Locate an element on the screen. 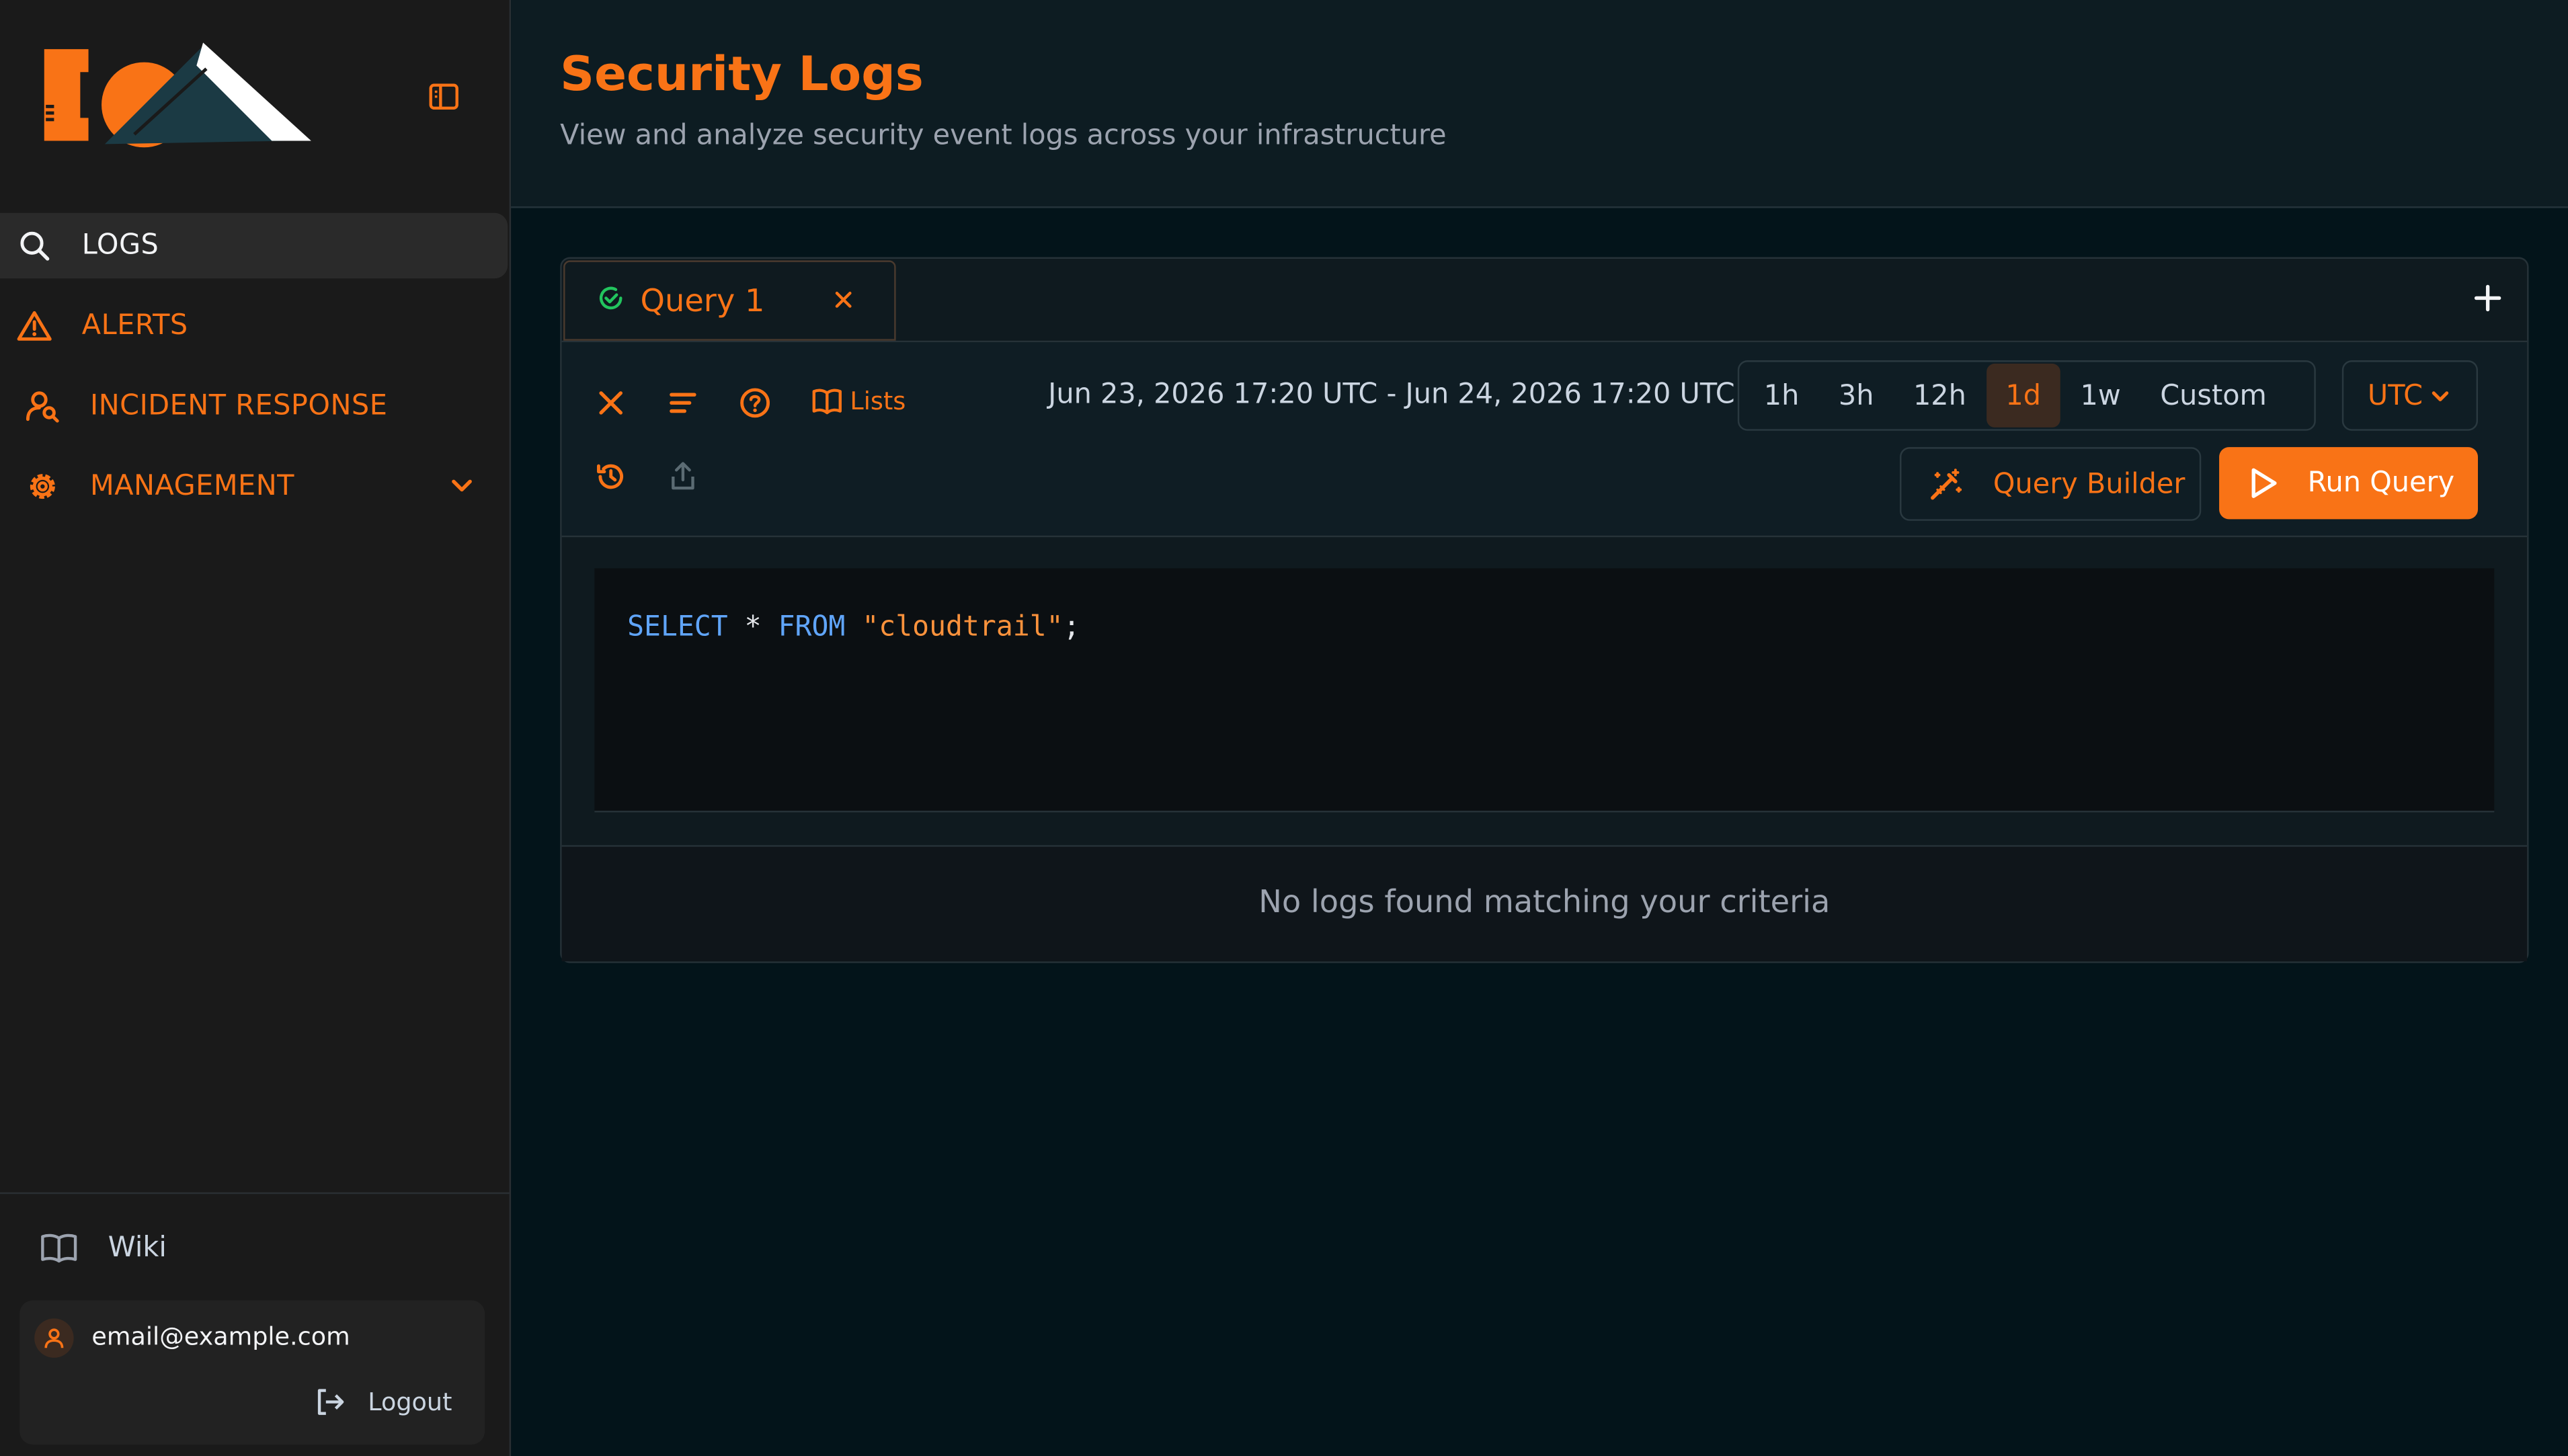  sql-keyword: FROM is located at coordinates (812, 627).